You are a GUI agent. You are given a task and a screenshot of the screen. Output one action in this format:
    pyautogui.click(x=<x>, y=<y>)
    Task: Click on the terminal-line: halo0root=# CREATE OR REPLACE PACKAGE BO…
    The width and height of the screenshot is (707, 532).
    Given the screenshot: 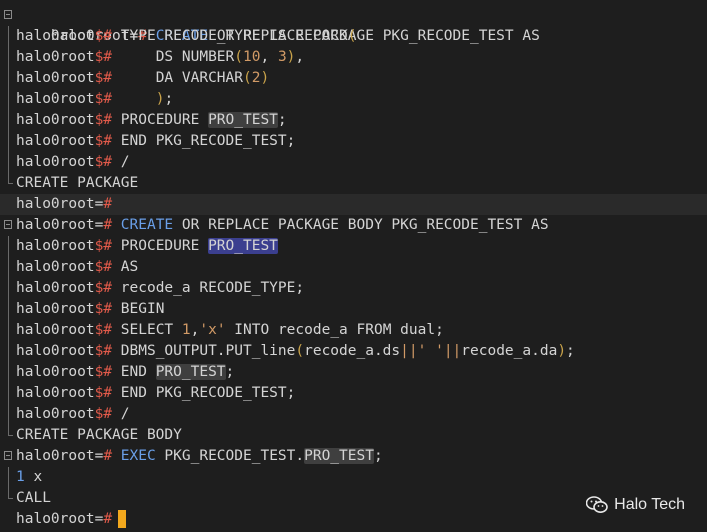 What is the action you would take?
    pyautogui.click(x=353, y=225)
    